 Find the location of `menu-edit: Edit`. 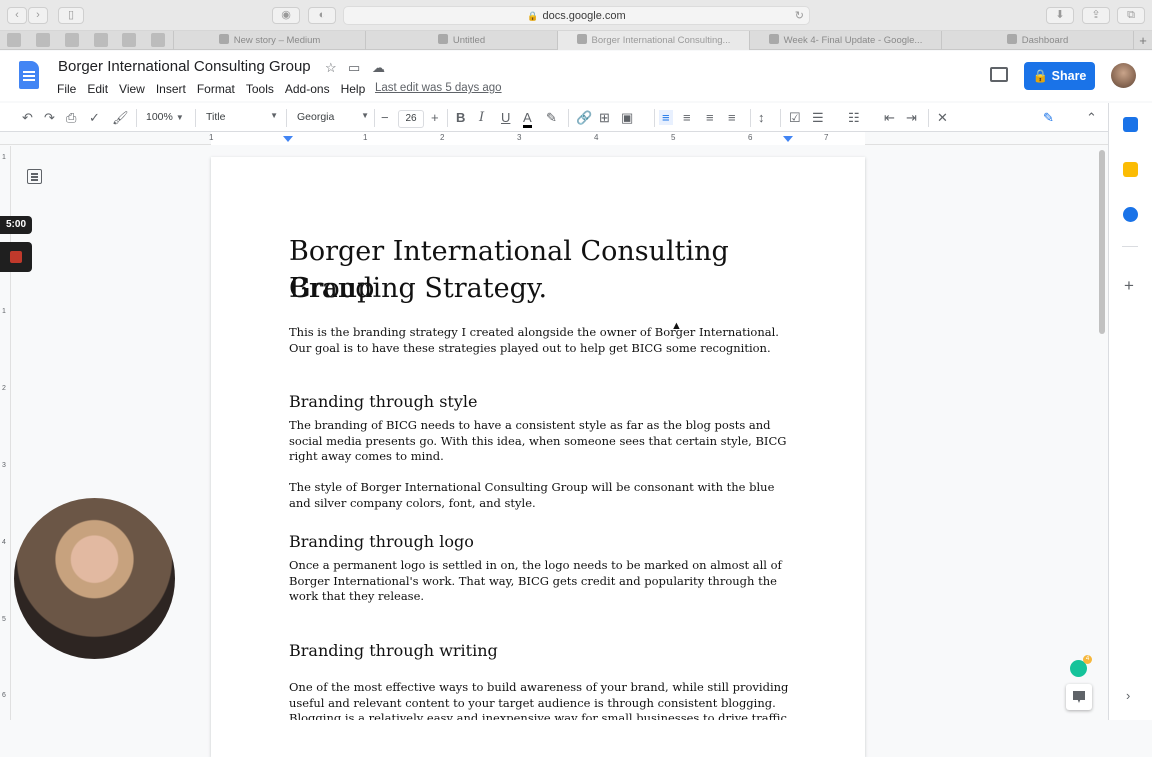

menu-edit: Edit is located at coordinates (97, 89).